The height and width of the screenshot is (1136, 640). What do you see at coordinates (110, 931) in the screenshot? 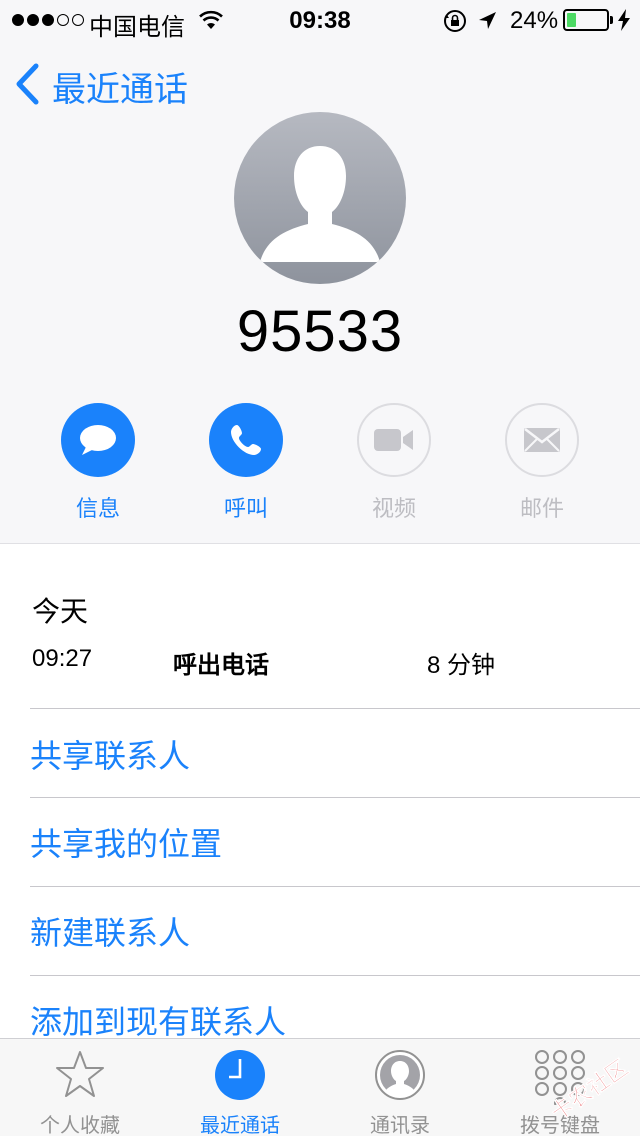
I see `new-contact-button: 新建联系人` at bounding box center [110, 931].